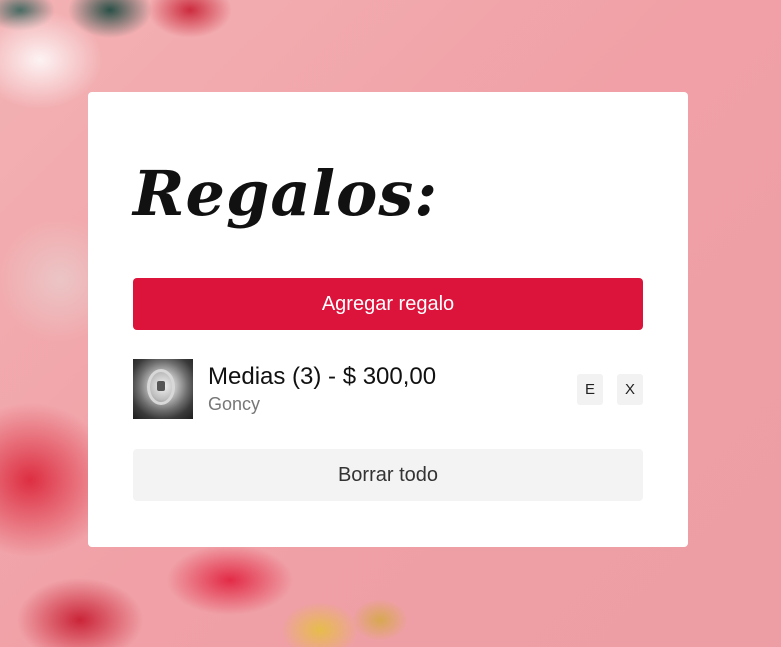 The image size is (781, 647). What do you see at coordinates (286, 193) in the screenshot?
I see `page-title: Regalos:` at bounding box center [286, 193].